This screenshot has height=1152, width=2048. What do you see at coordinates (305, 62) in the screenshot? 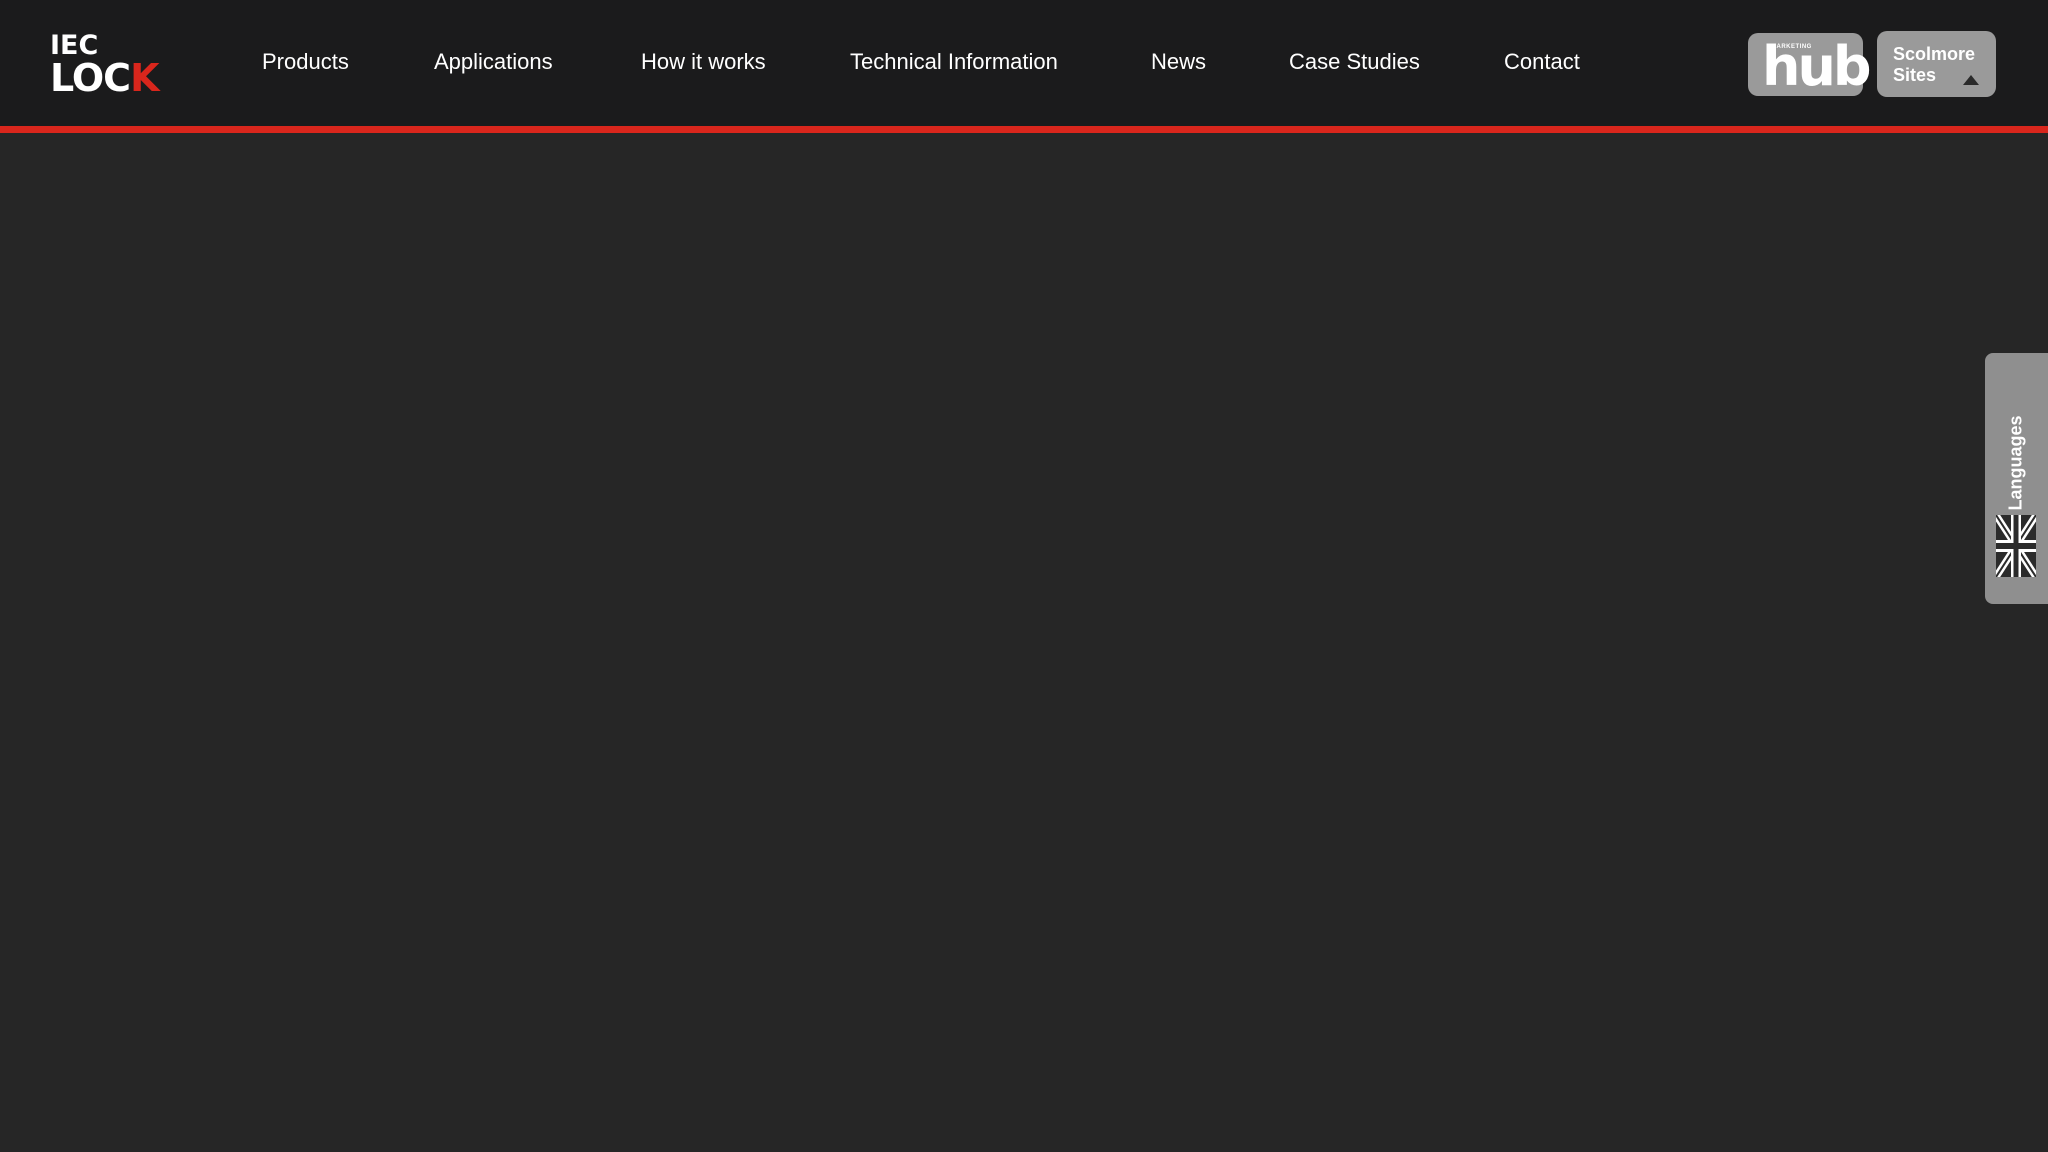
I see `nav-products: Products` at bounding box center [305, 62].